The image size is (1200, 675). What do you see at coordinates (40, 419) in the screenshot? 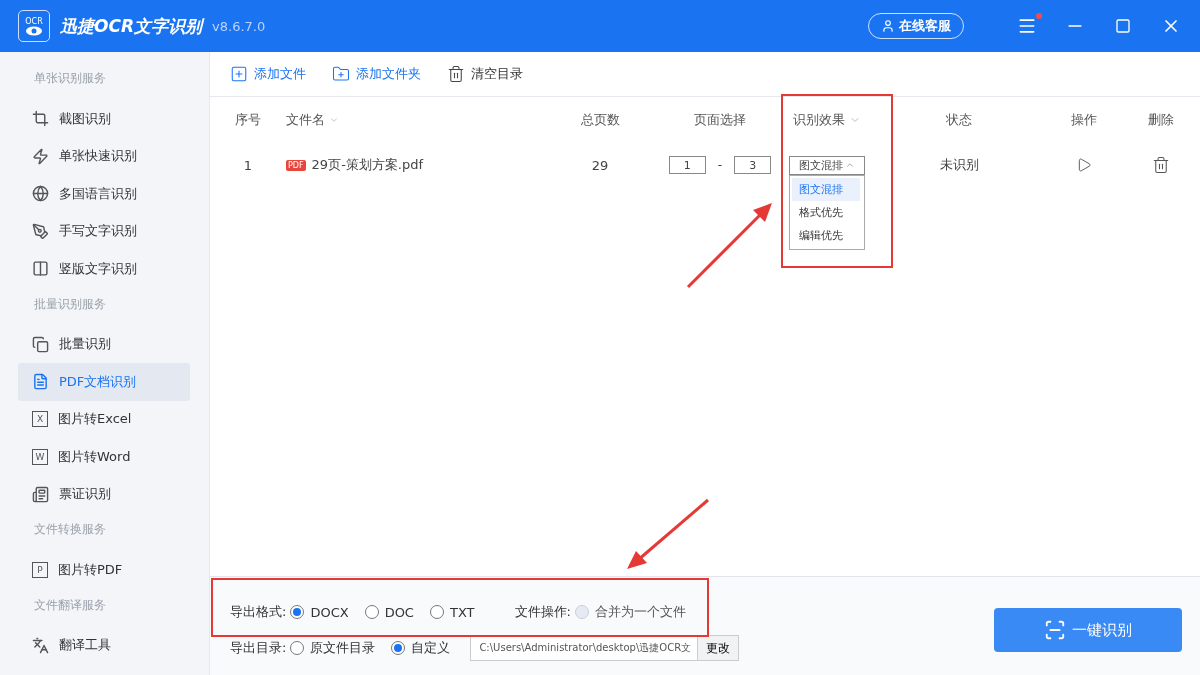
I see `file-letter-icon: X` at bounding box center [40, 419].